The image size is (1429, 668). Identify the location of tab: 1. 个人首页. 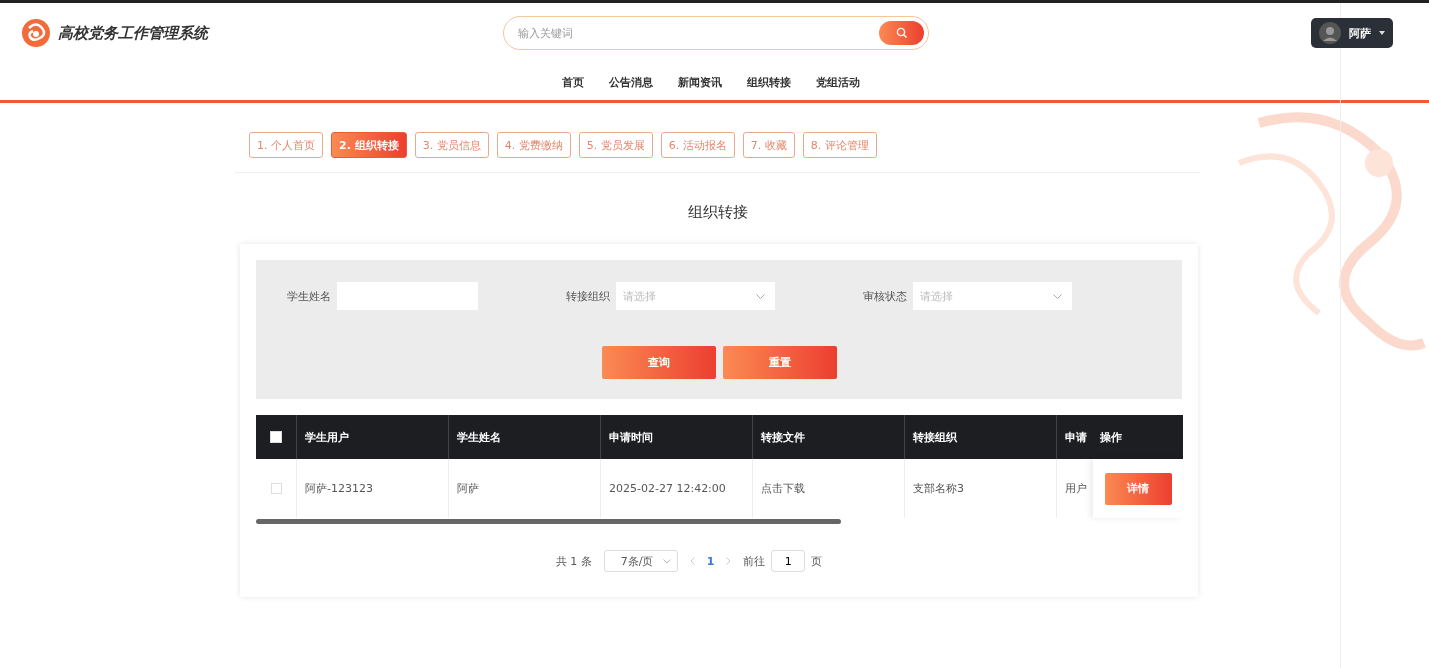
(286, 145).